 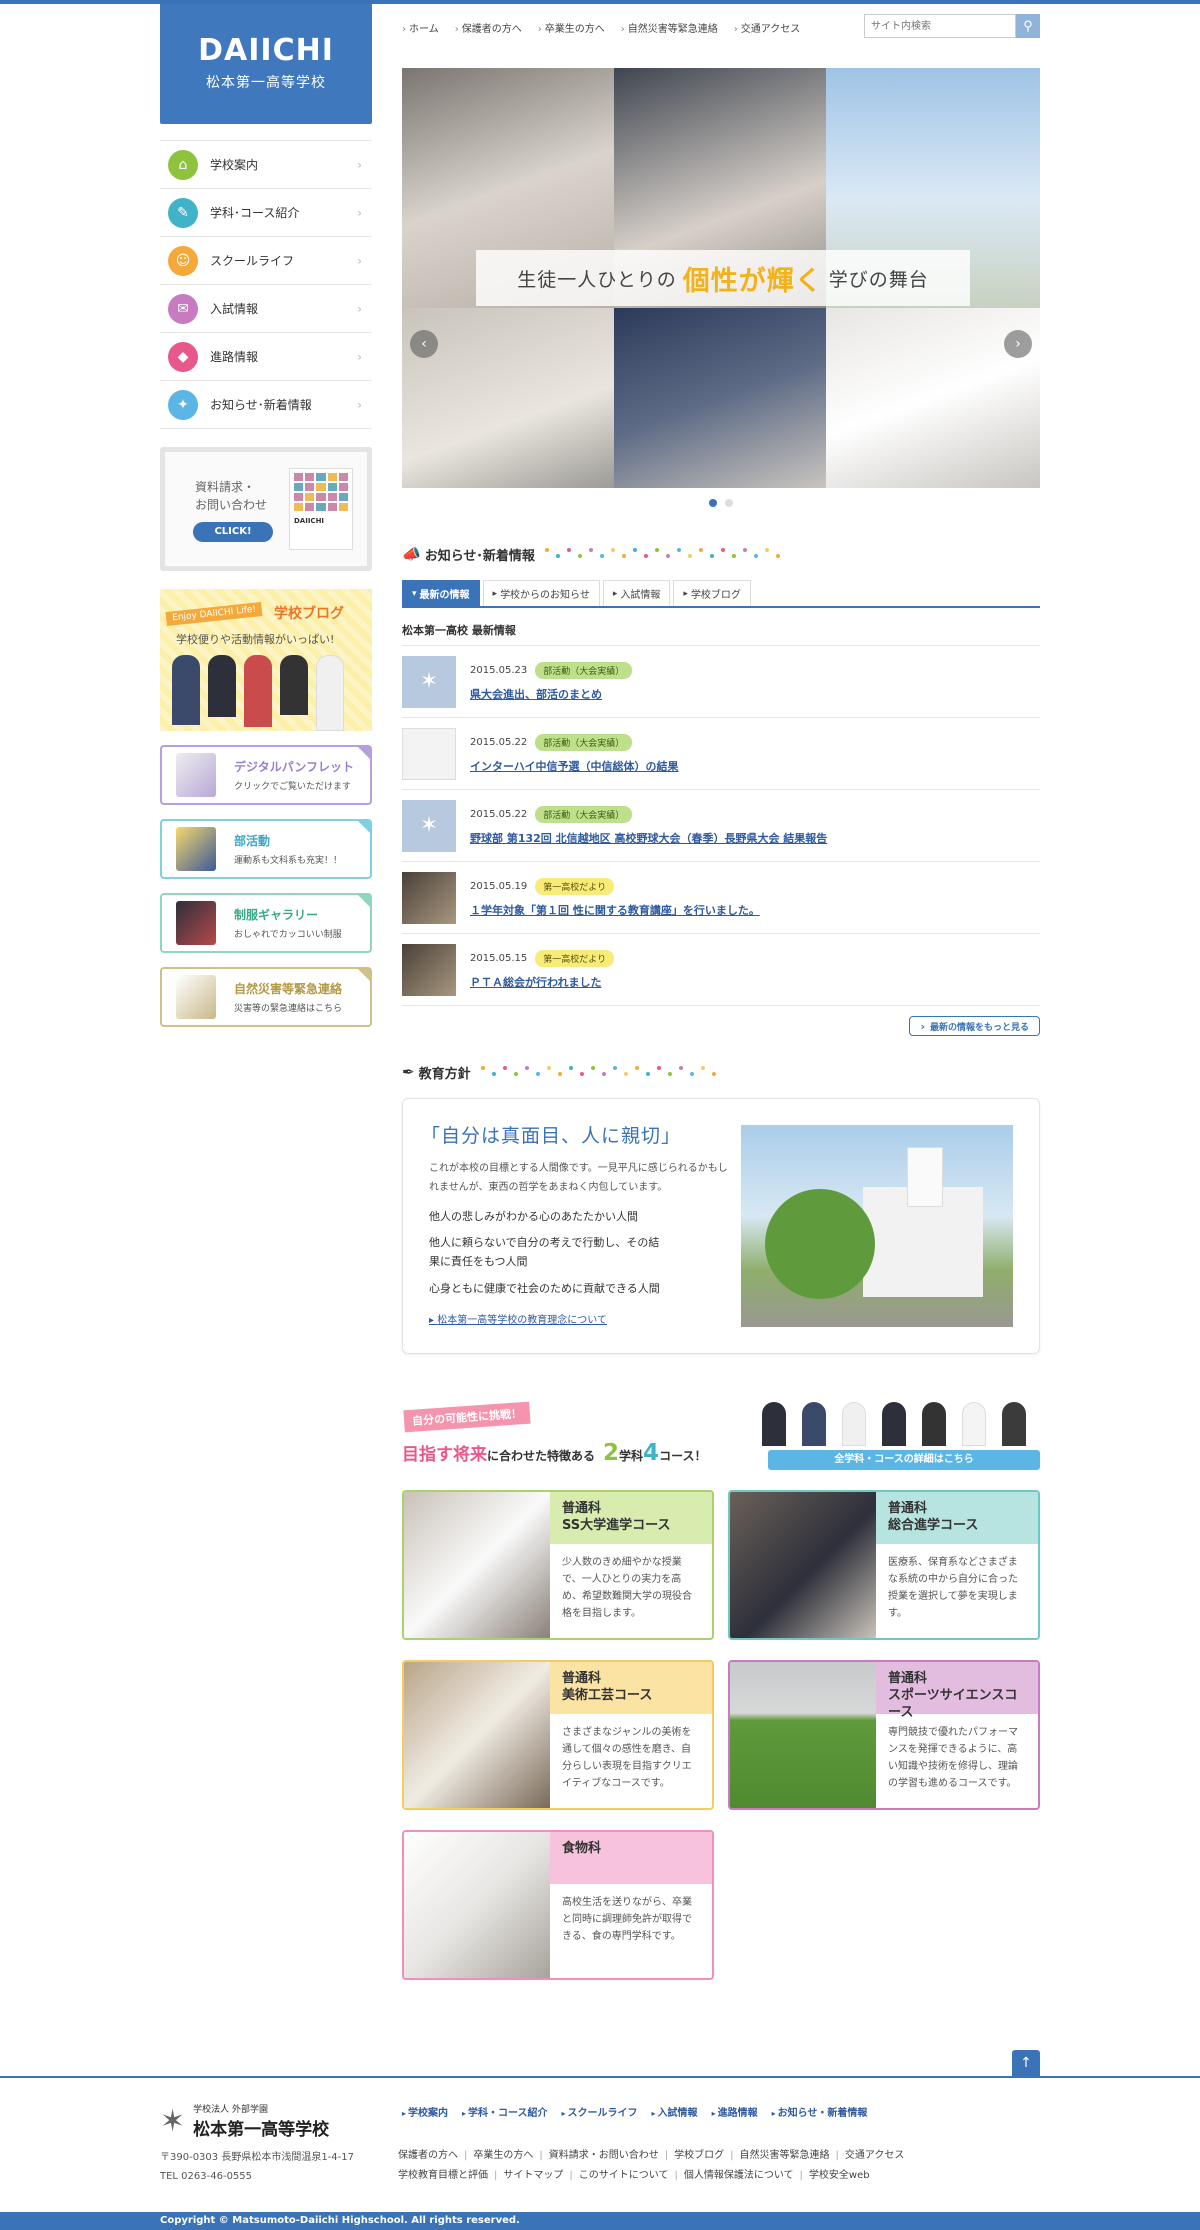 I want to click on side-banner: 制服ギャラリー おしゃれでカッコいい制服, so click(x=266, y=923).